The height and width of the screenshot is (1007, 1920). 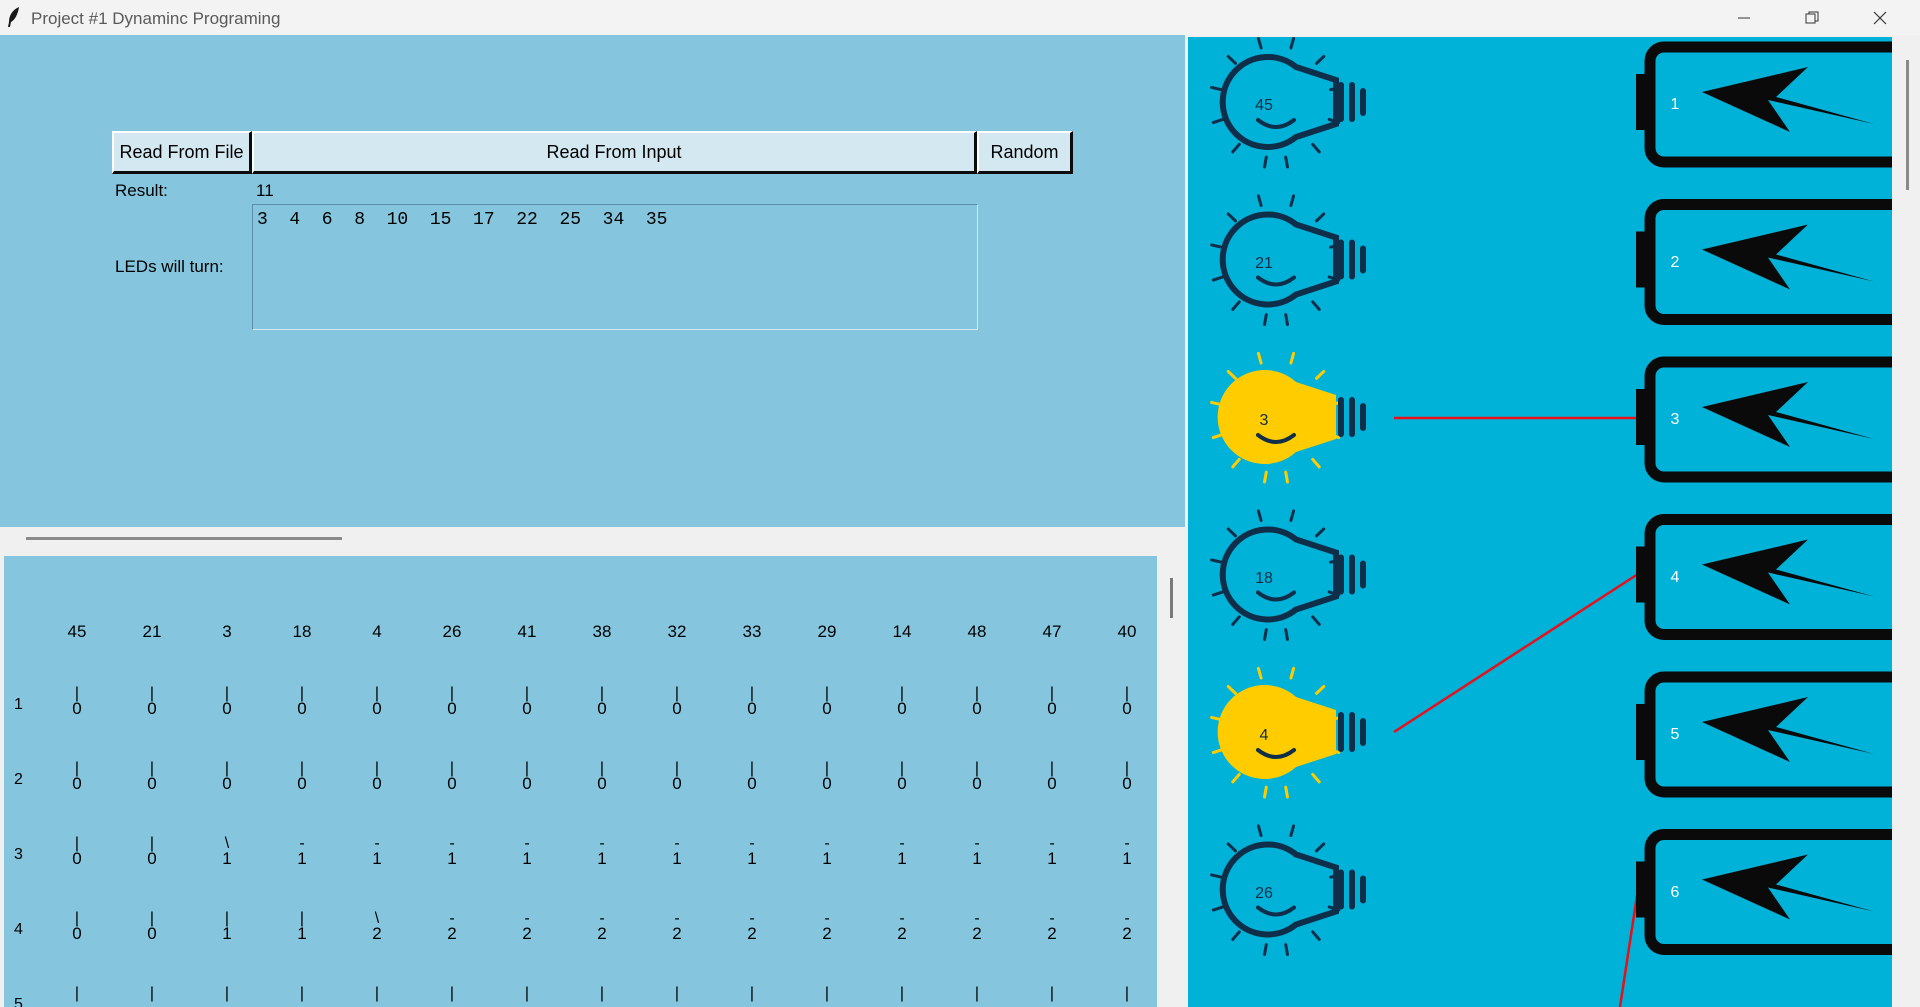 What do you see at coordinates (18, 779) in the screenshot?
I see `row-label: 2` at bounding box center [18, 779].